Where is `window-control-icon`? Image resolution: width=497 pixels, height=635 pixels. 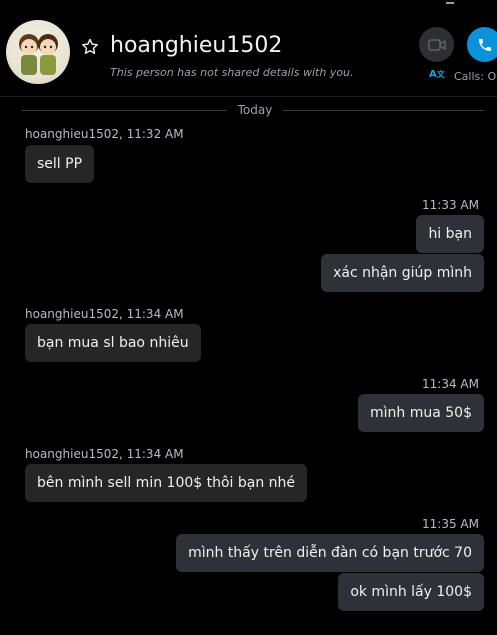
window-control-icon is located at coordinates (450, 2).